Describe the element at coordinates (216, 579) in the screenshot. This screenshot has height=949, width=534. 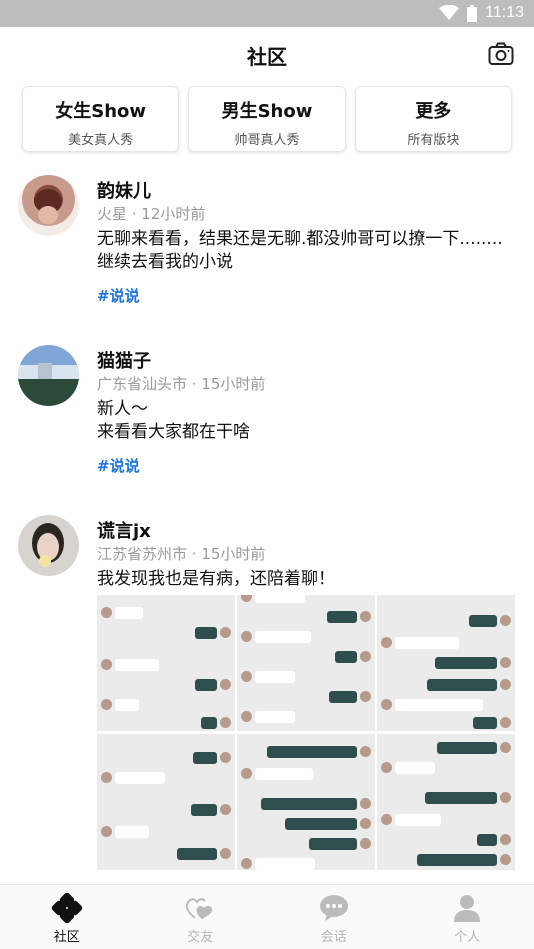
I see `post-text: 我发现我也是有病，还陪着聊！` at that location.